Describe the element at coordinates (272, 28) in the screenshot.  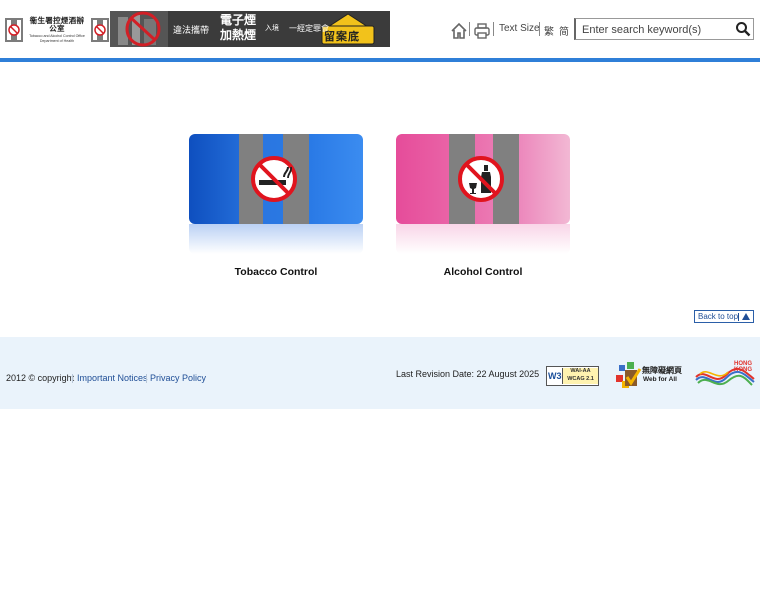
I see `banner-text-3: 入境` at that location.